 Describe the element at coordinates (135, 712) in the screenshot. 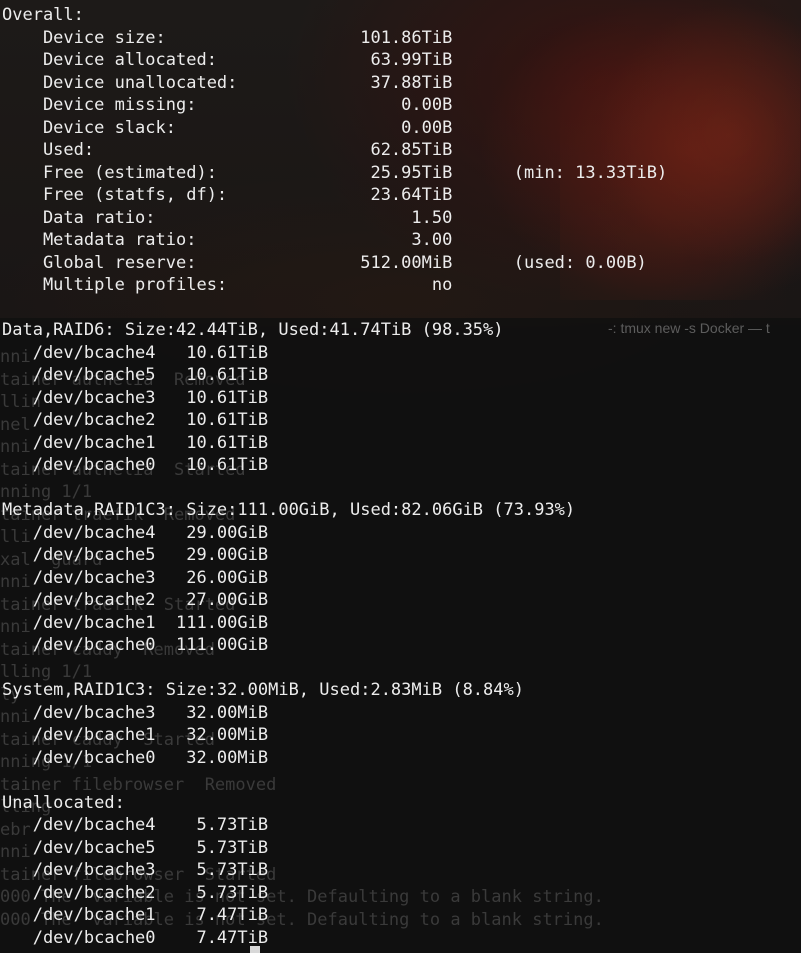

I see `device-row: /dev/bcache3 32.00MiB` at that location.